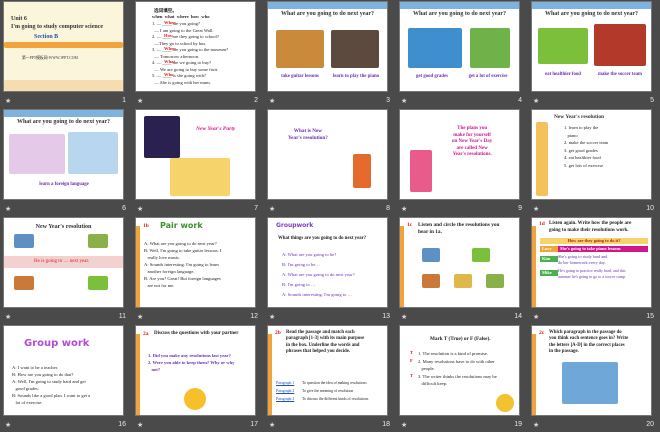 The image size is (660, 432). Describe the element at coordinates (549, 249) in the screenshot. I see `name-lucy: Lucy` at that location.